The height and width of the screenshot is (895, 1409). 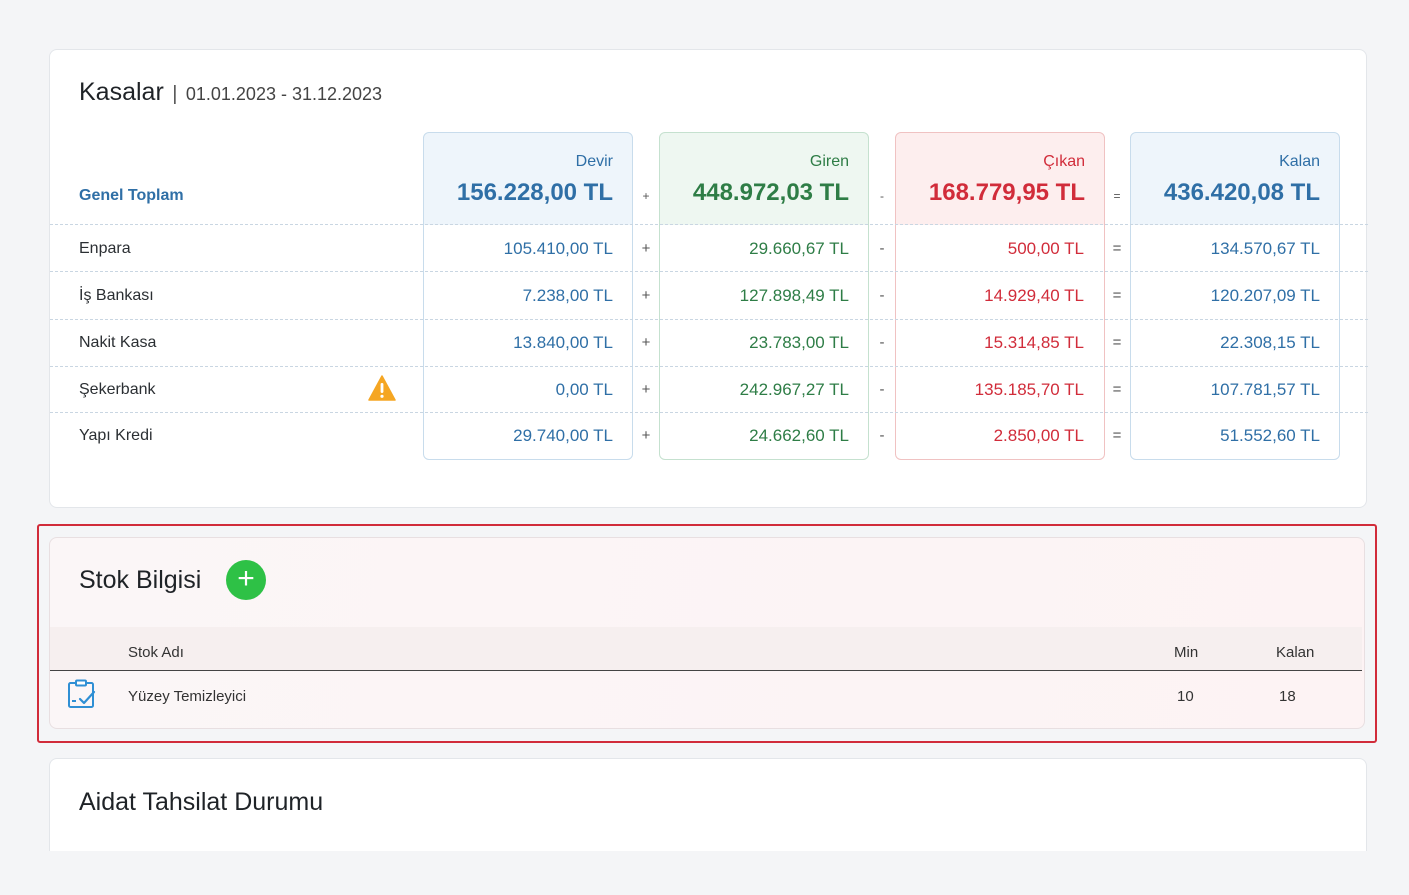 What do you see at coordinates (246, 580) in the screenshot?
I see `add-stock-button: +` at bounding box center [246, 580].